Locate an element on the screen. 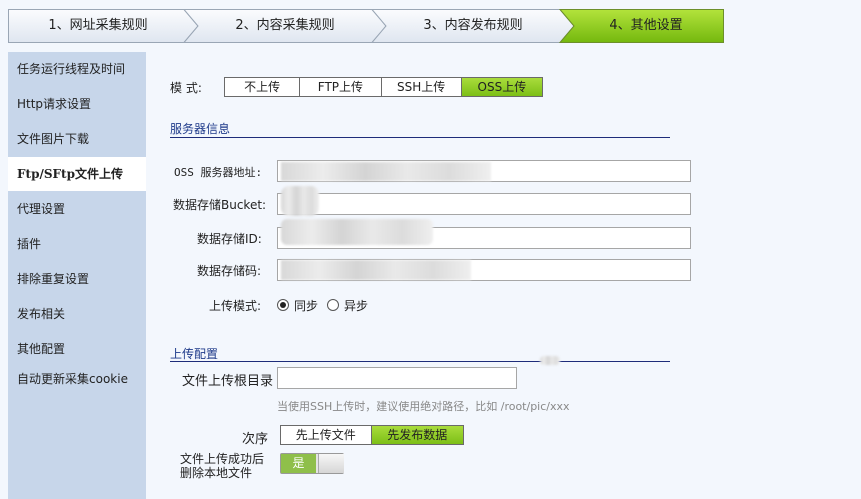  toggle-on-label: 是 is located at coordinates (298, 463).